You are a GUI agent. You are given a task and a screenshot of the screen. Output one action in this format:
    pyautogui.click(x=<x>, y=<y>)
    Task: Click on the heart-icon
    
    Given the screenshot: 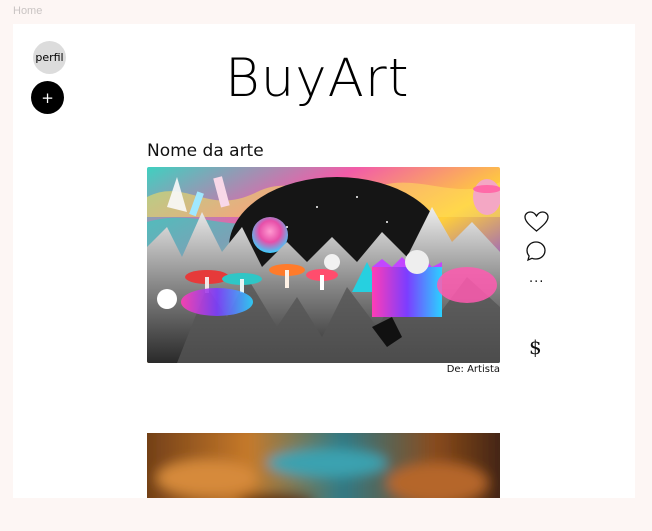 What is the action you would take?
    pyautogui.click(x=536, y=222)
    